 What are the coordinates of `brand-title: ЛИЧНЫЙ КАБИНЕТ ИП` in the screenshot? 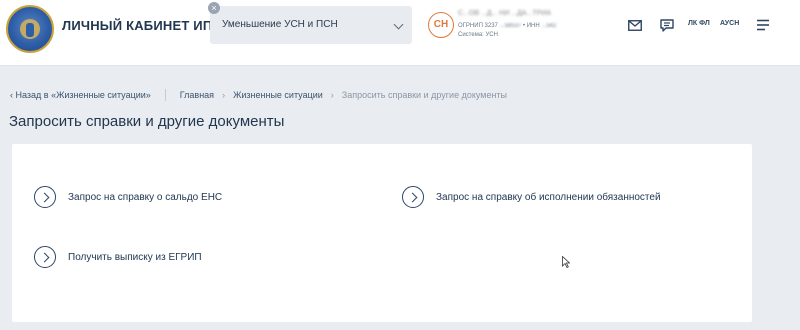 It's located at (137, 25).